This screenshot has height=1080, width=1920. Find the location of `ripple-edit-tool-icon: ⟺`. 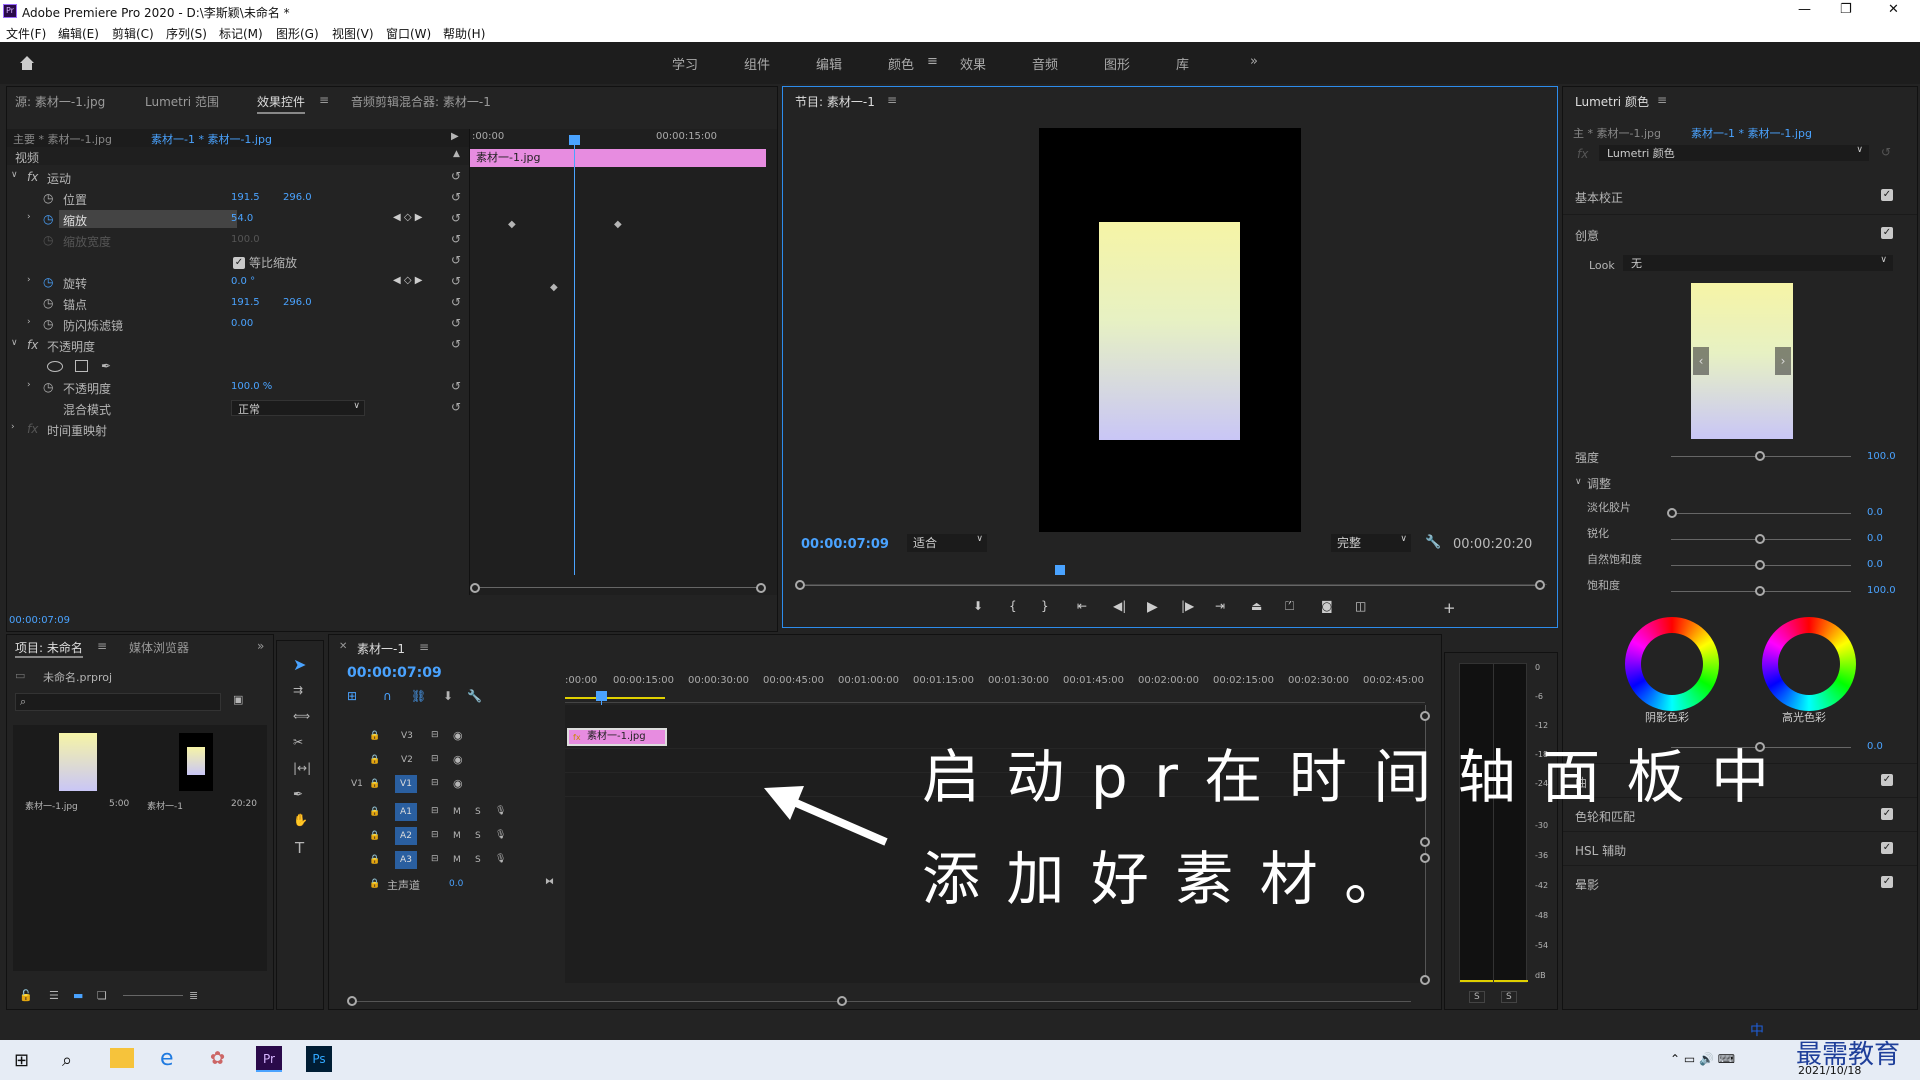

ripple-edit-tool-icon: ⟺ is located at coordinates (301, 716).